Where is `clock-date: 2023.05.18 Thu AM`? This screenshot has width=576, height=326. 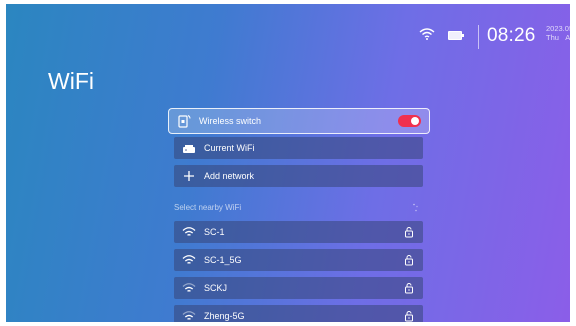
clock-date: 2023.05.18 Thu AM is located at coordinates (558, 33).